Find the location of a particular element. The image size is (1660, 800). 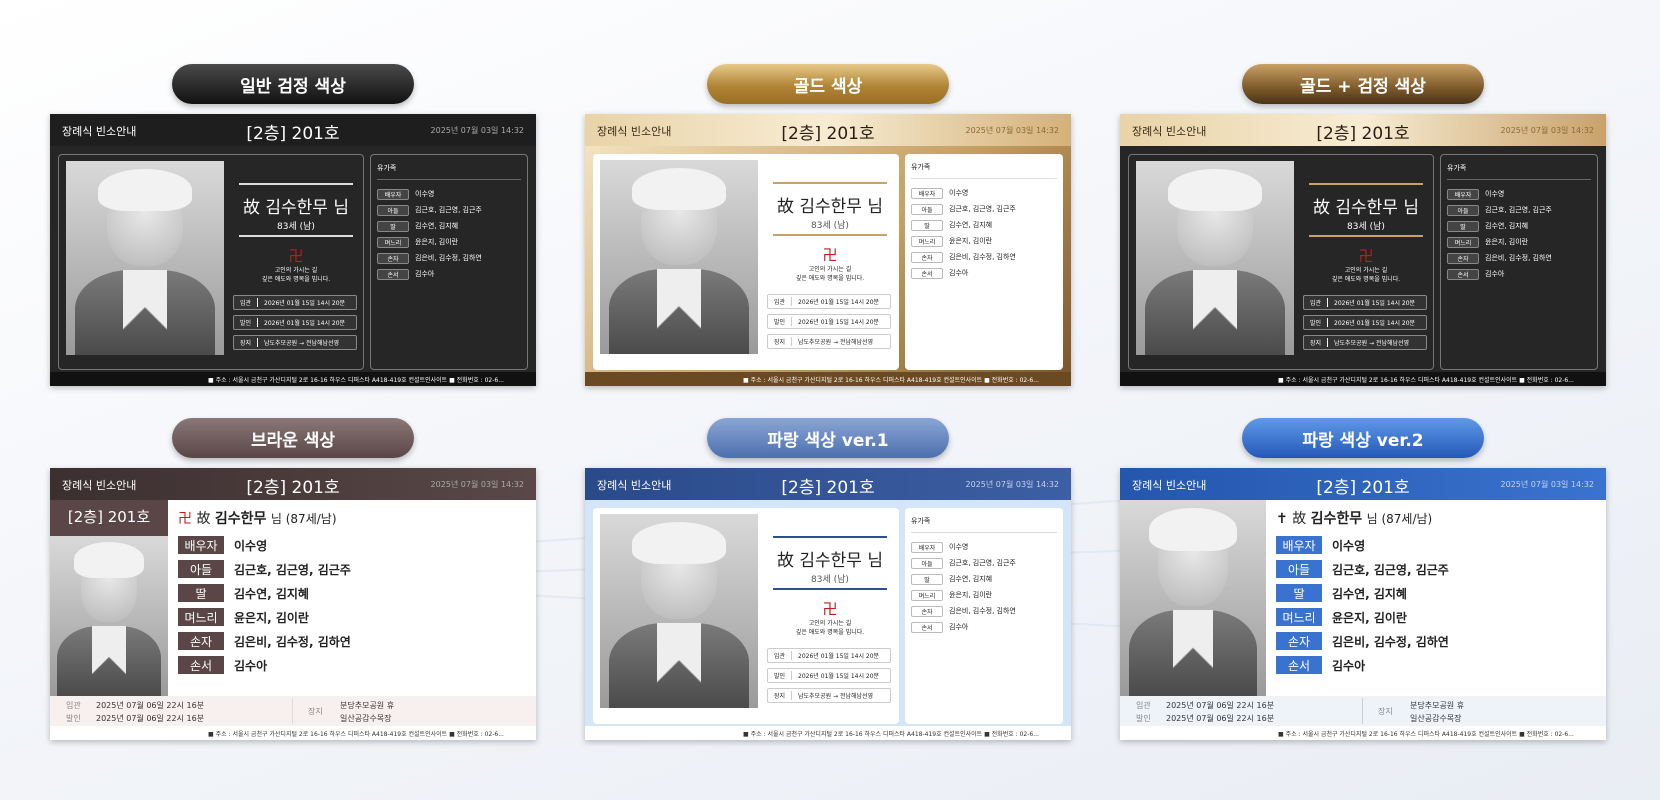

theme-label: 파랑 색상 ver.2 is located at coordinates (1363, 438).